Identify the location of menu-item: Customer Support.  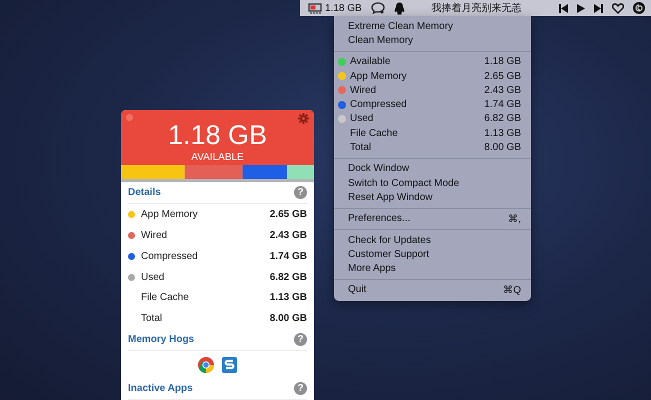
(432, 254).